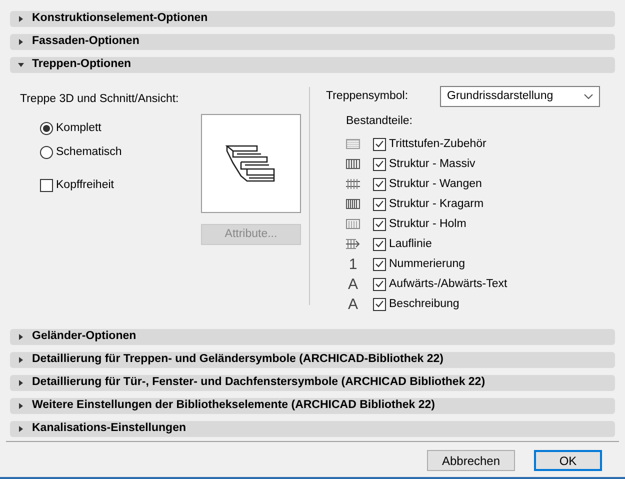 The height and width of the screenshot is (479, 625). Describe the element at coordinates (312, 65) in the screenshot. I see `section-header: Treppen-Optionen` at that location.